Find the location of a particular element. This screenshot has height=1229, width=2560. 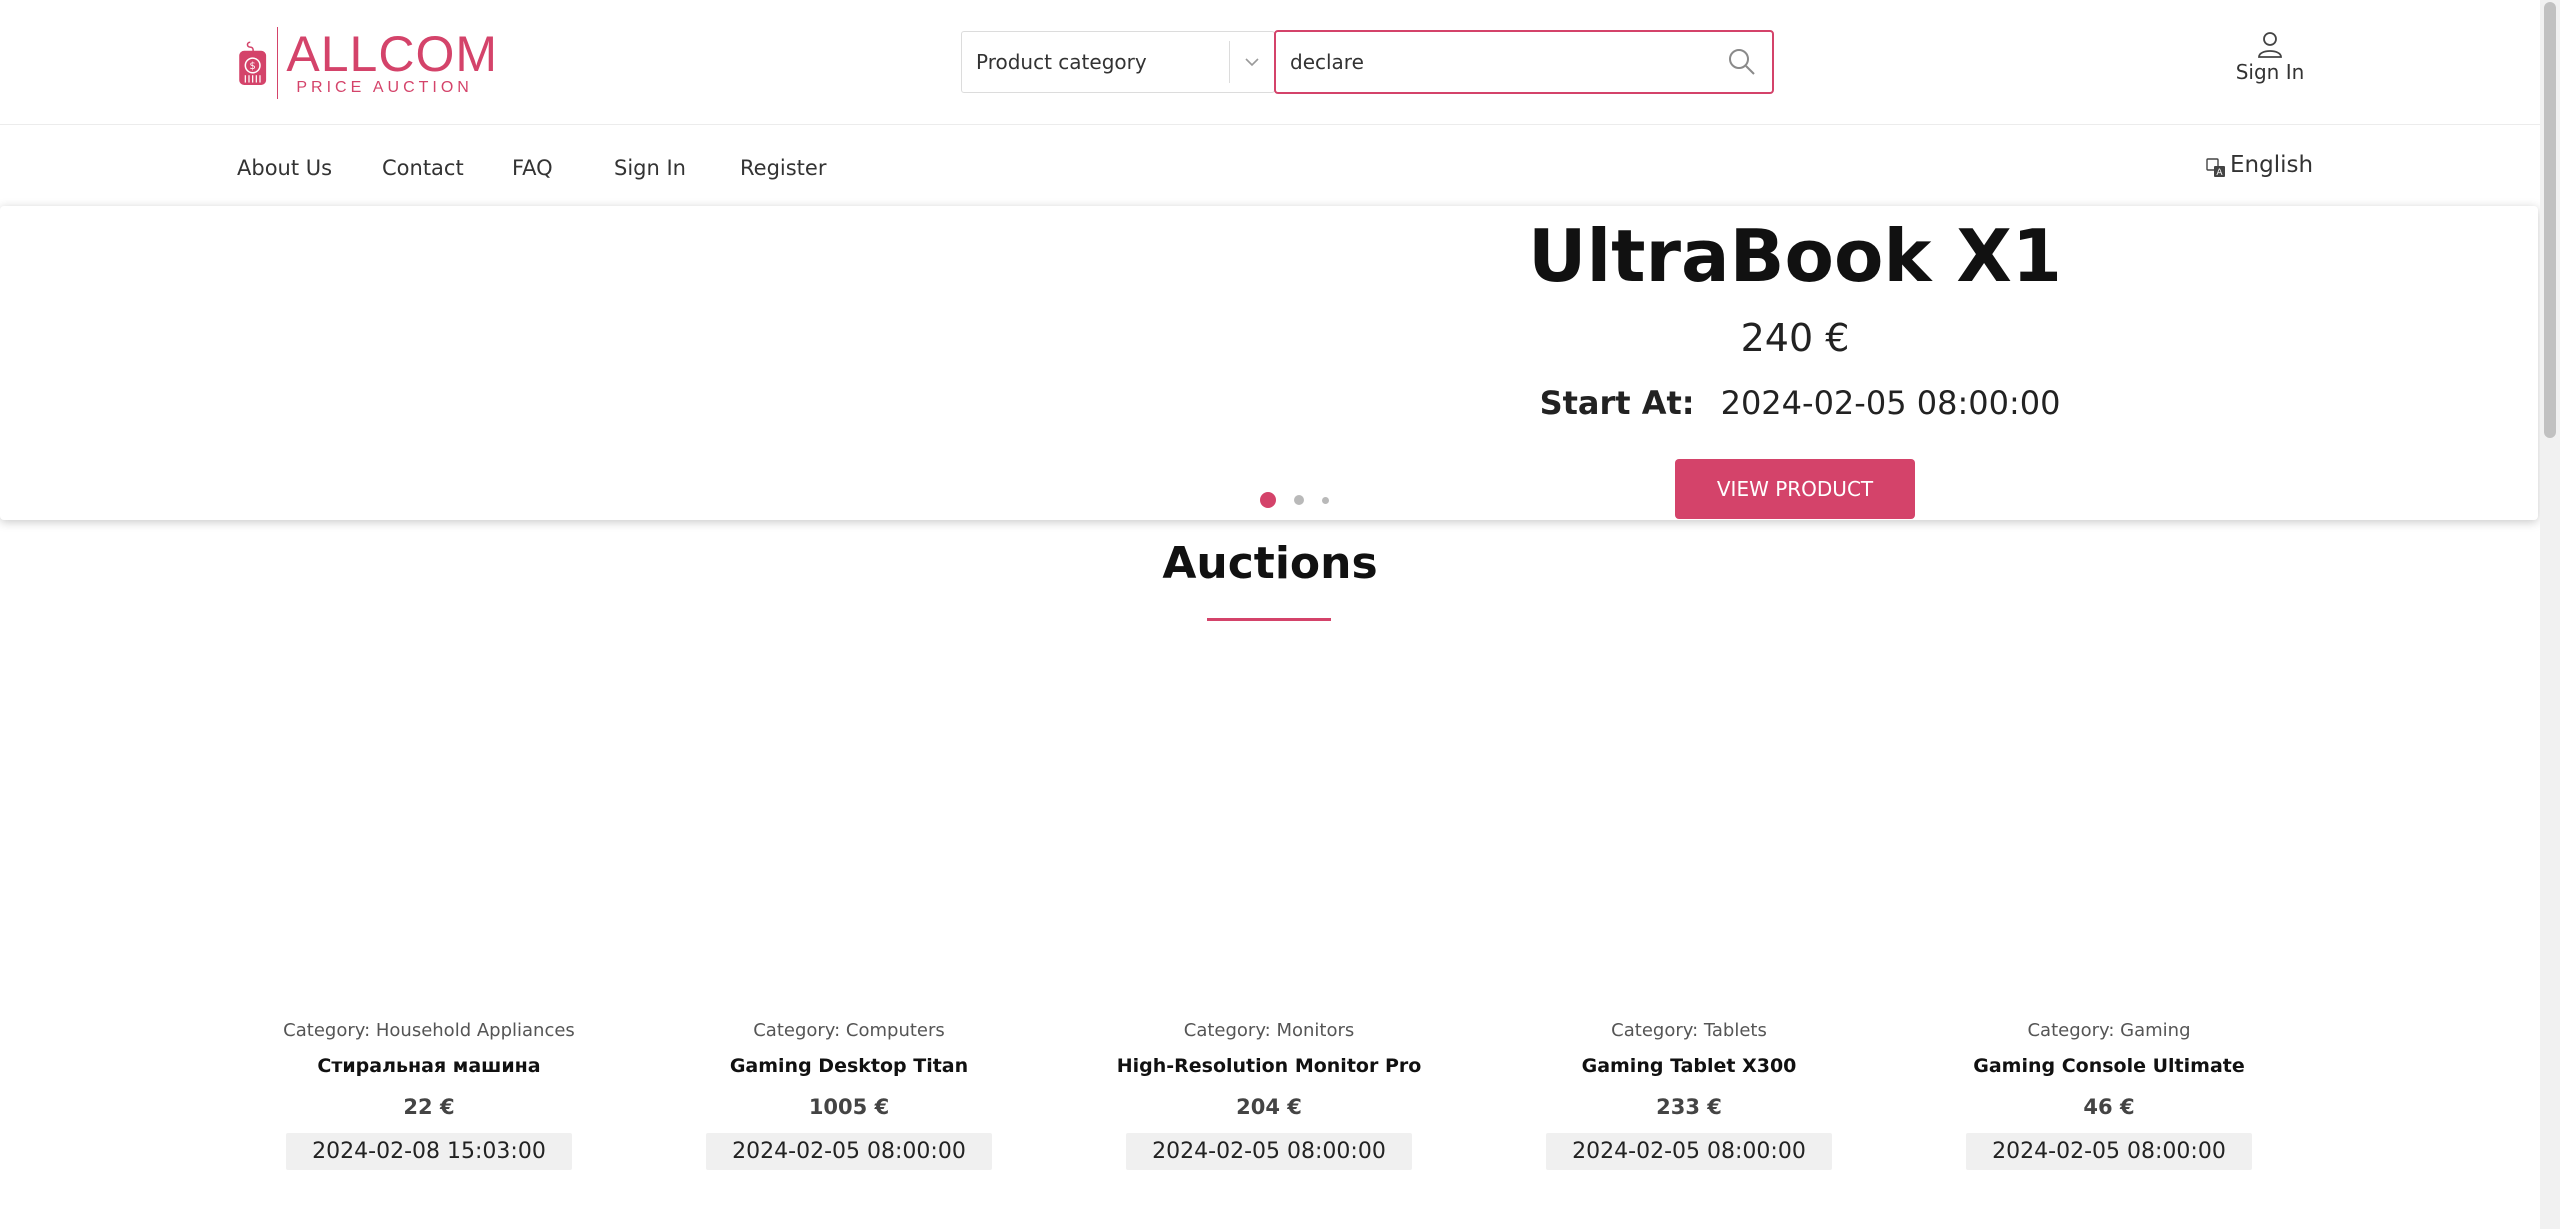

product-category-select: Product category is located at coordinates (1118, 62).